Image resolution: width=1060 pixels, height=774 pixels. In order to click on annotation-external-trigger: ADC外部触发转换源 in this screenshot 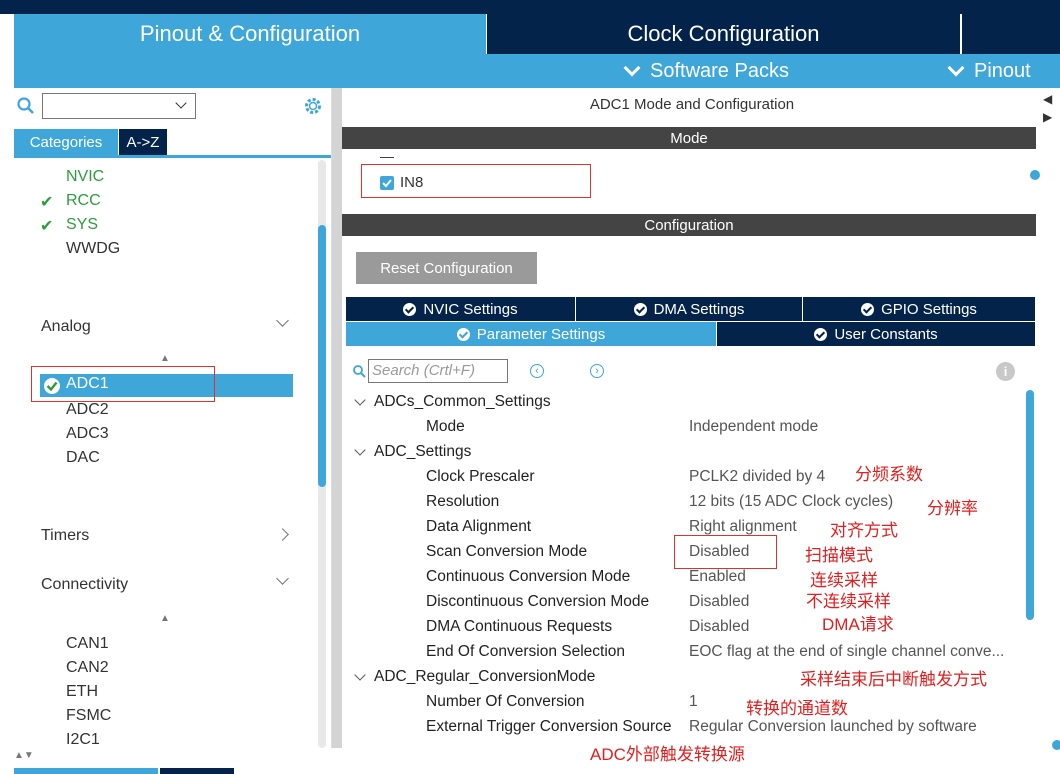, I will do `click(667, 754)`.